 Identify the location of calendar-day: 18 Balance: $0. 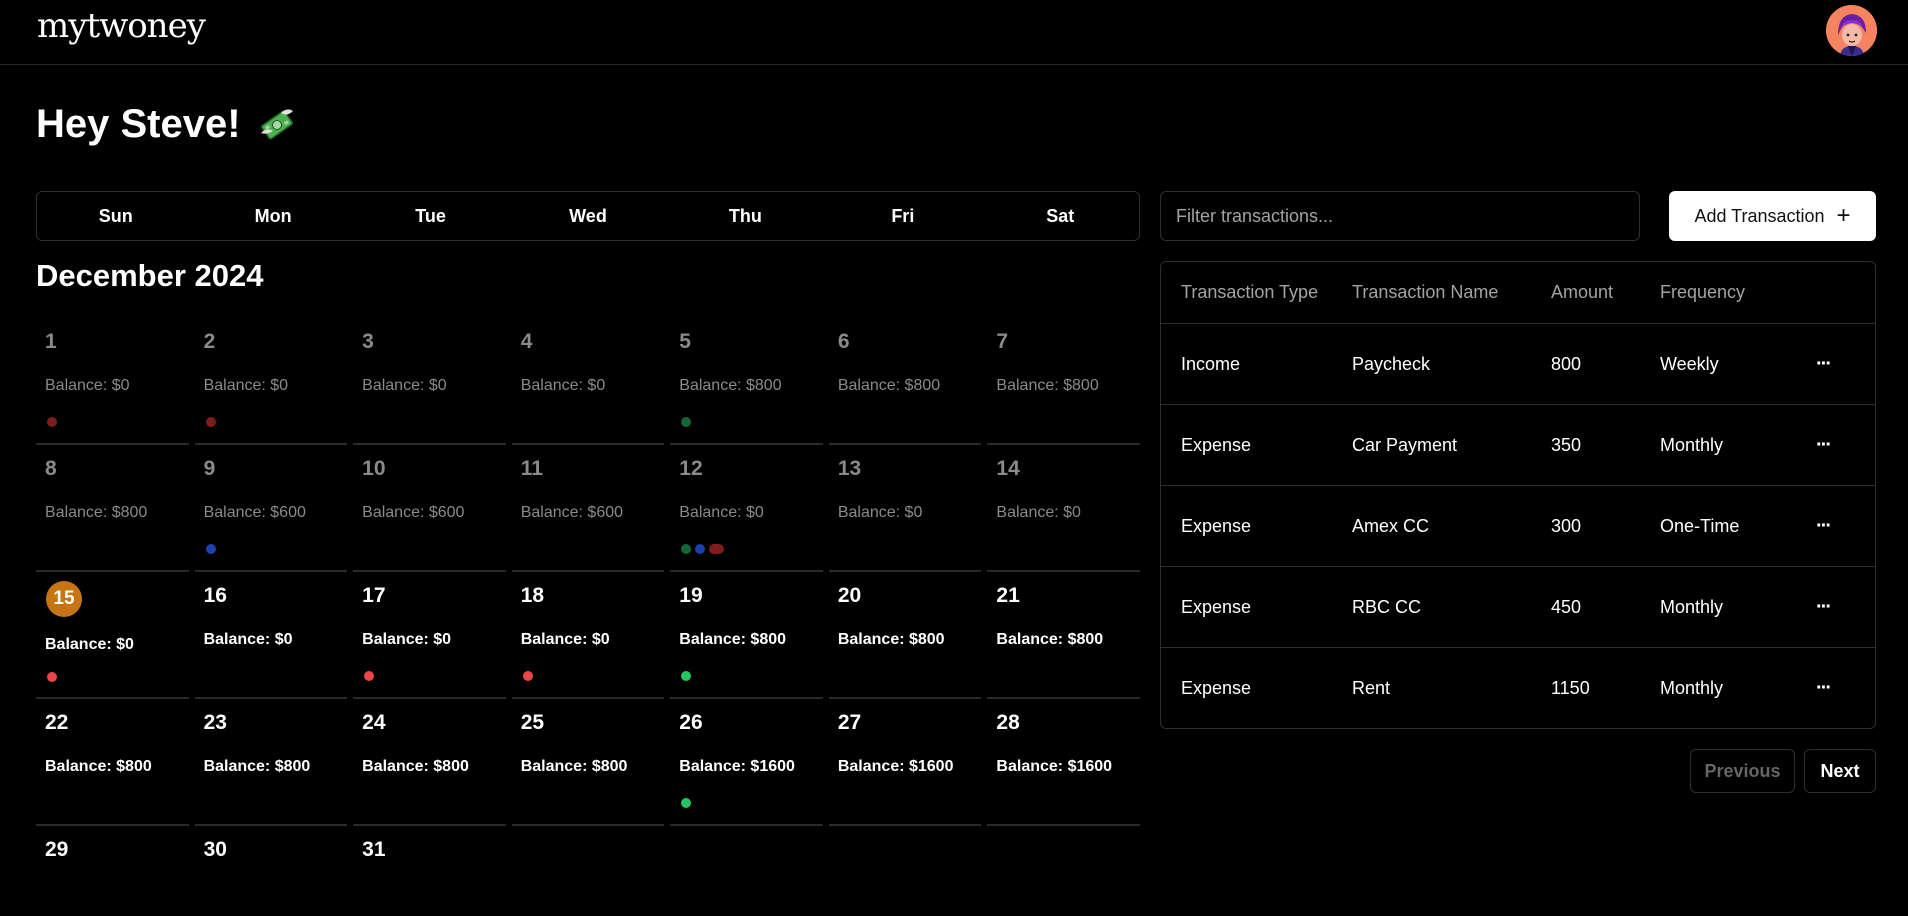
(588, 635).